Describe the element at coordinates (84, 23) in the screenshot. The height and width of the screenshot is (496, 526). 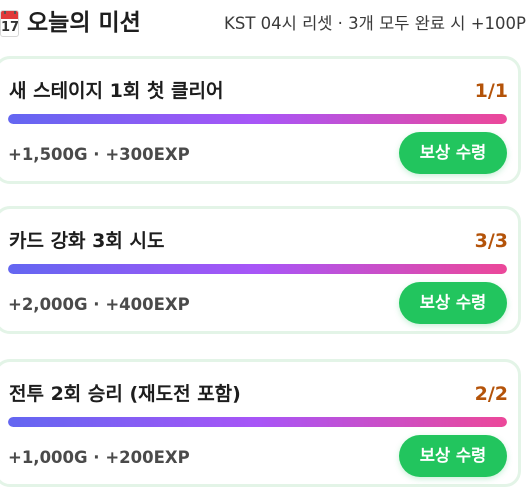
I see `page-title: 오늘의 미션` at that location.